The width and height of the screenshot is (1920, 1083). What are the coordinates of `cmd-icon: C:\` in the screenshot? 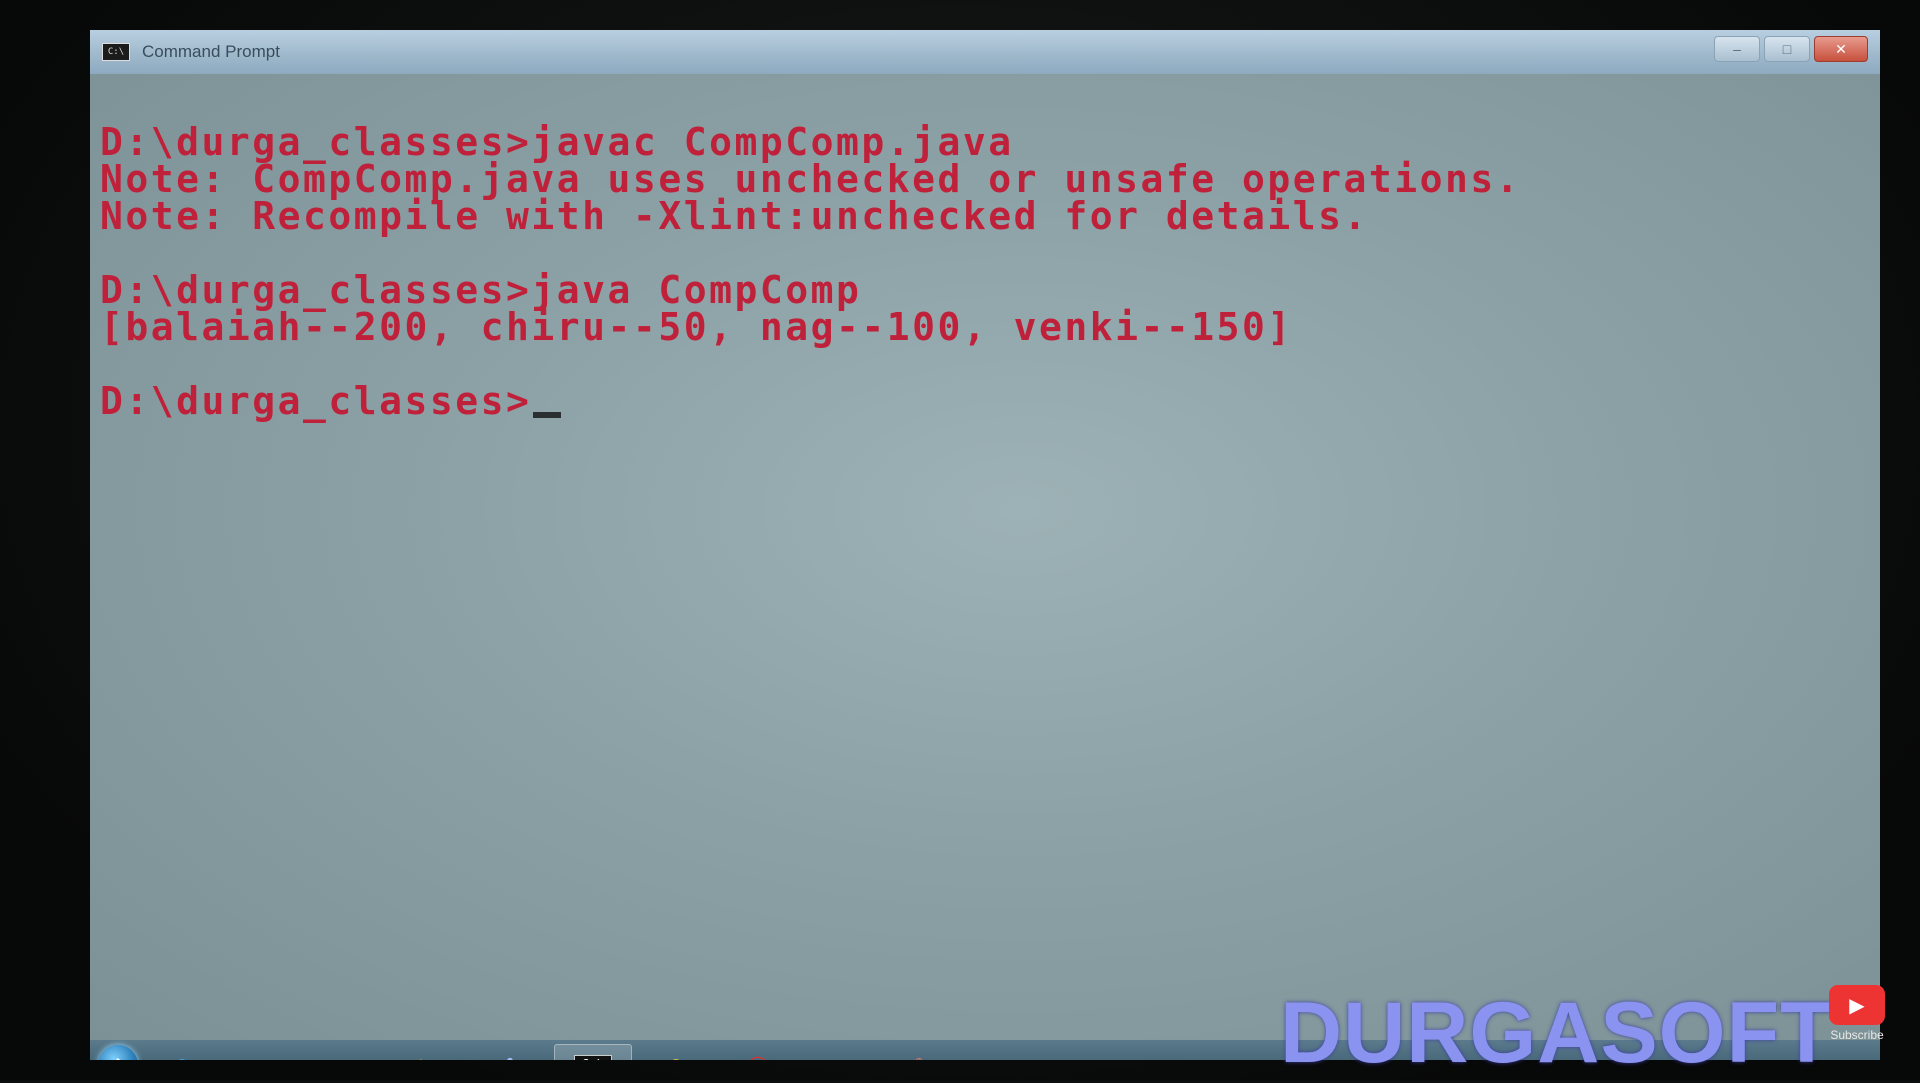 It's located at (116, 52).